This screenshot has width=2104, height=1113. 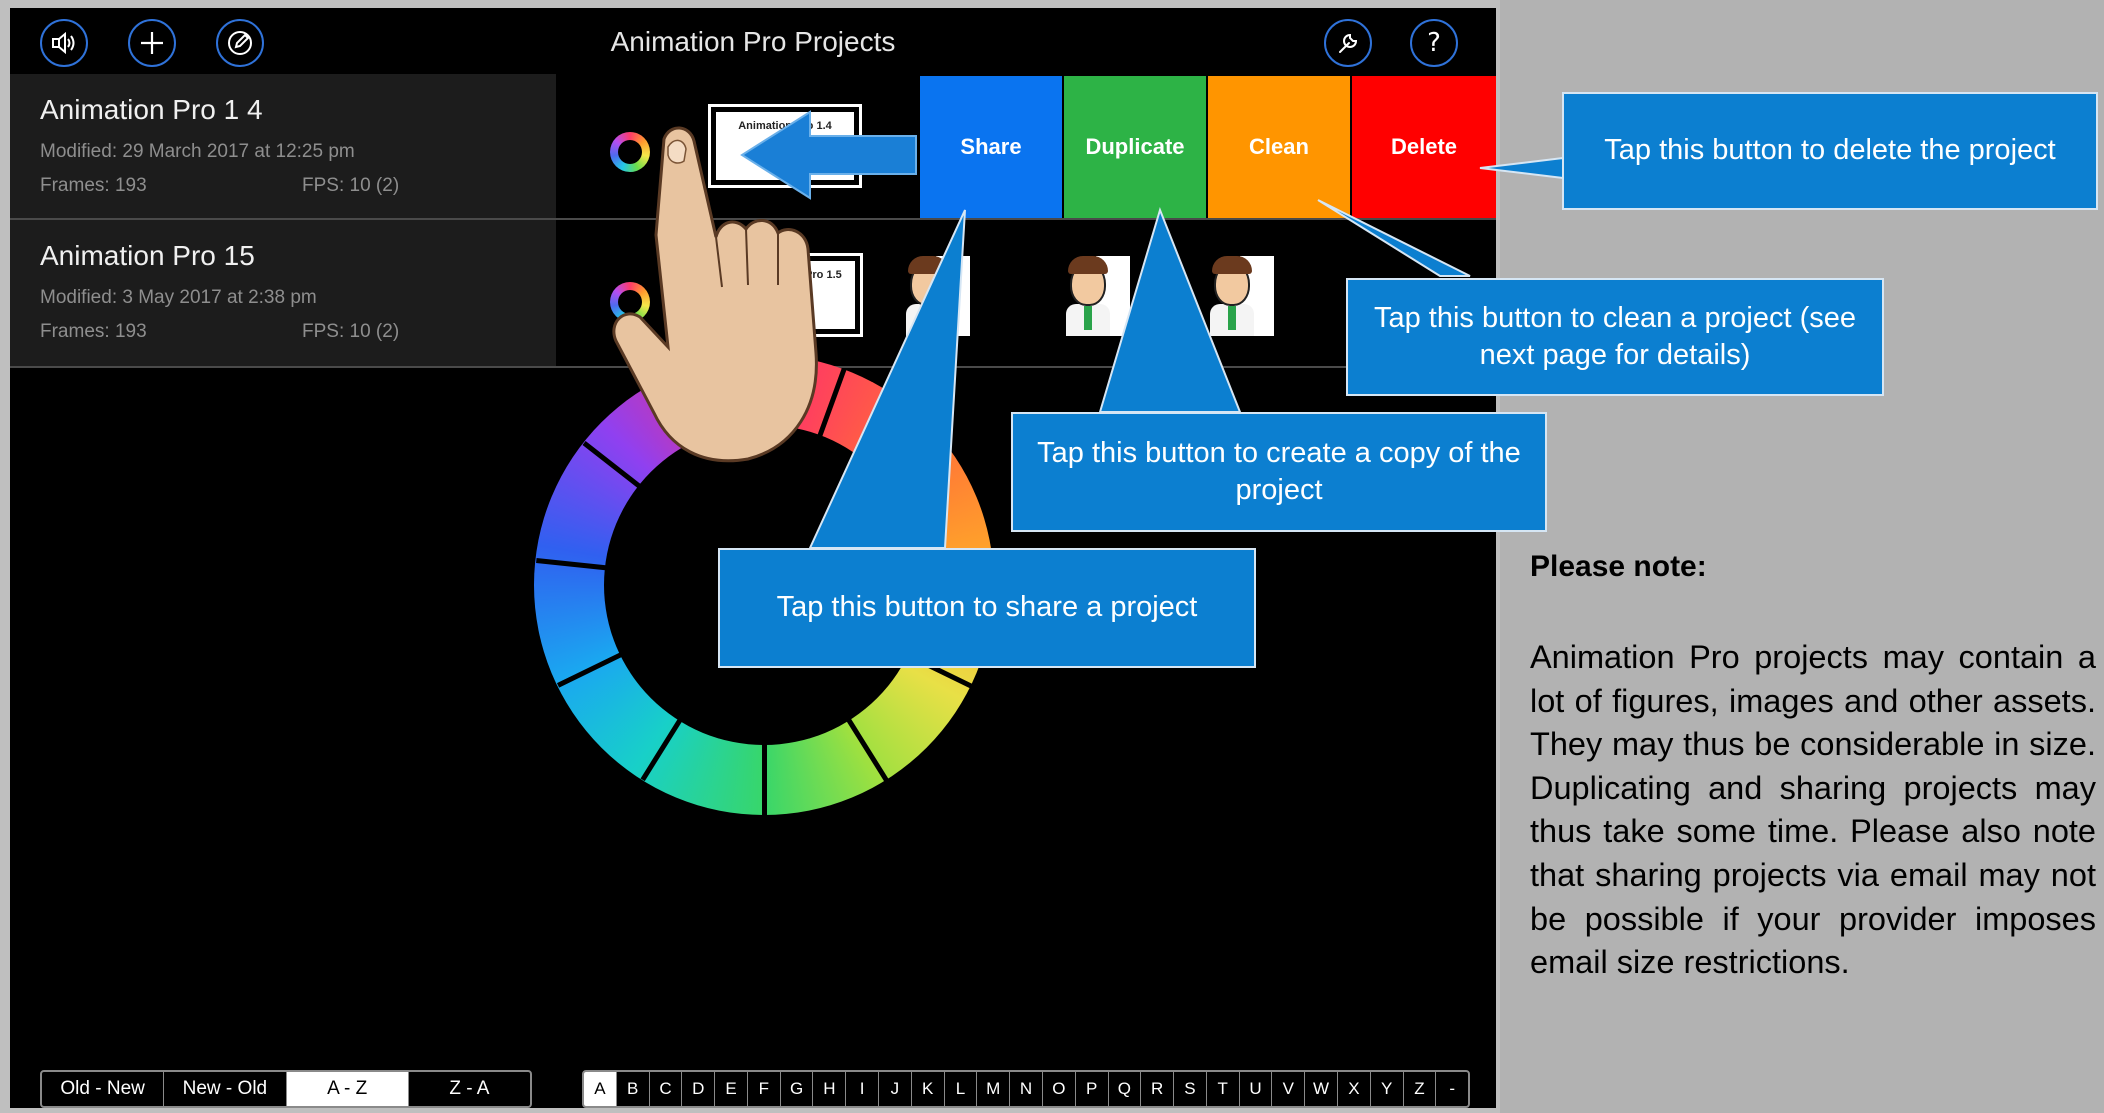 I want to click on share-callout: Tap this button to share a project, so click(x=987, y=608).